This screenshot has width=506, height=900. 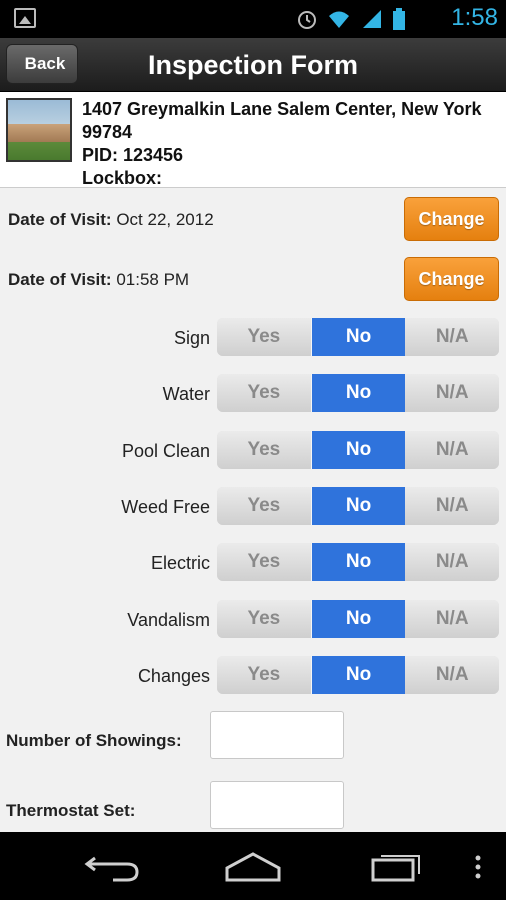 What do you see at coordinates (372, 19) in the screenshot?
I see `signal-icon` at bounding box center [372, 19].